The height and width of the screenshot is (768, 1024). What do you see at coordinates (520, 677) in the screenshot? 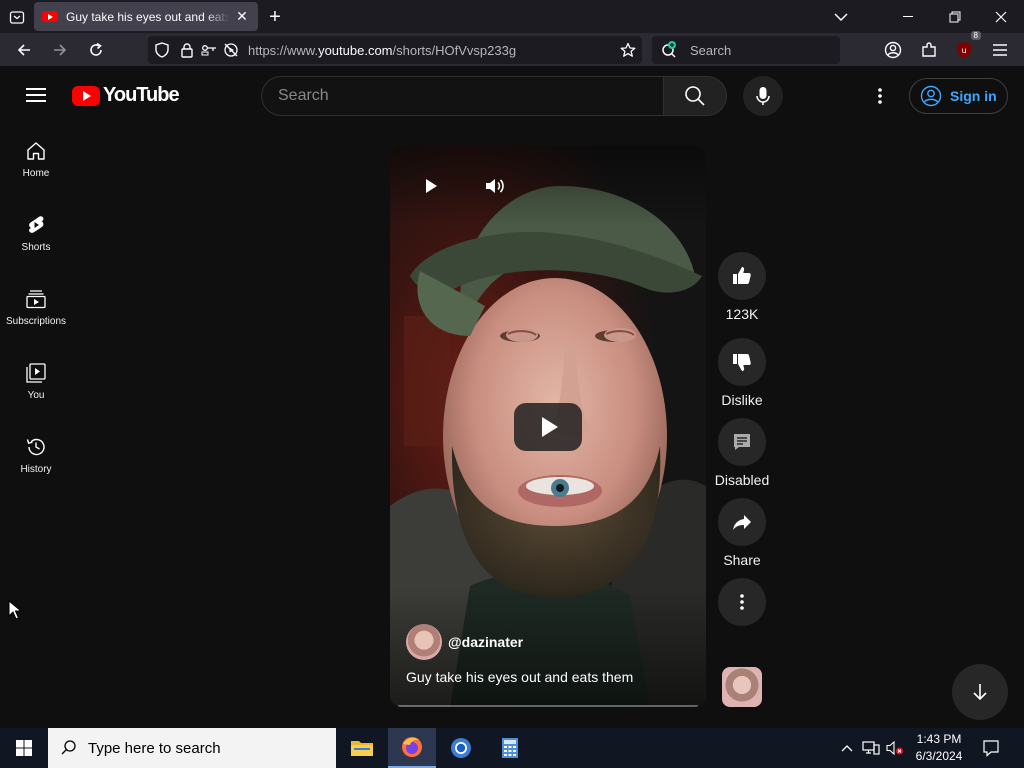
I see `video-caption: Guy take his eyes out and eats them` at bounding box center [520, 677].